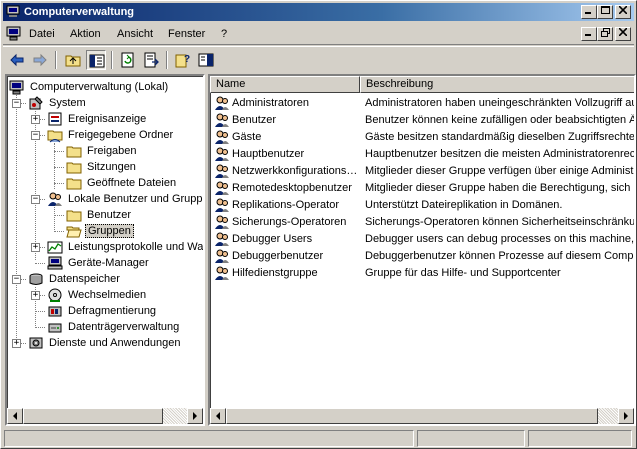 The height and width of the screenshot is (449, 637). Describe the element at coordinates (589, 34) in the screenshot. I see `child-minimize-button` at that location.